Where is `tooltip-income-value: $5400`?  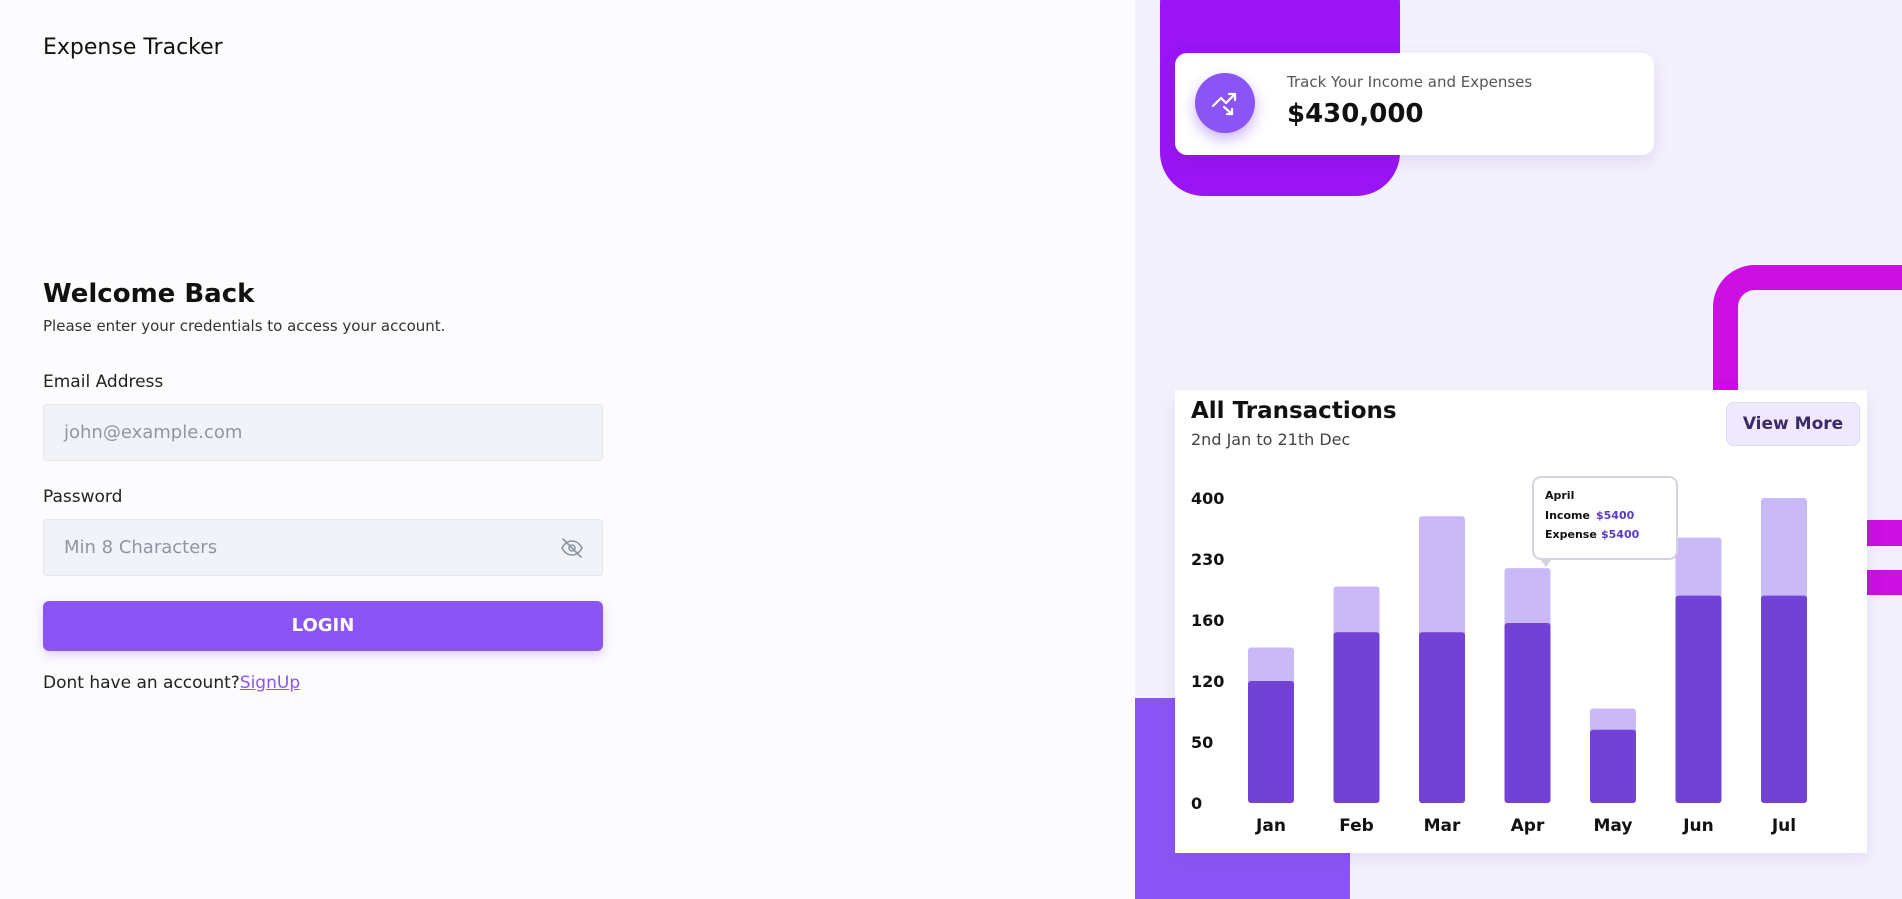
tooltip-income-value: $5400 is located at coordinates (1615, 515).